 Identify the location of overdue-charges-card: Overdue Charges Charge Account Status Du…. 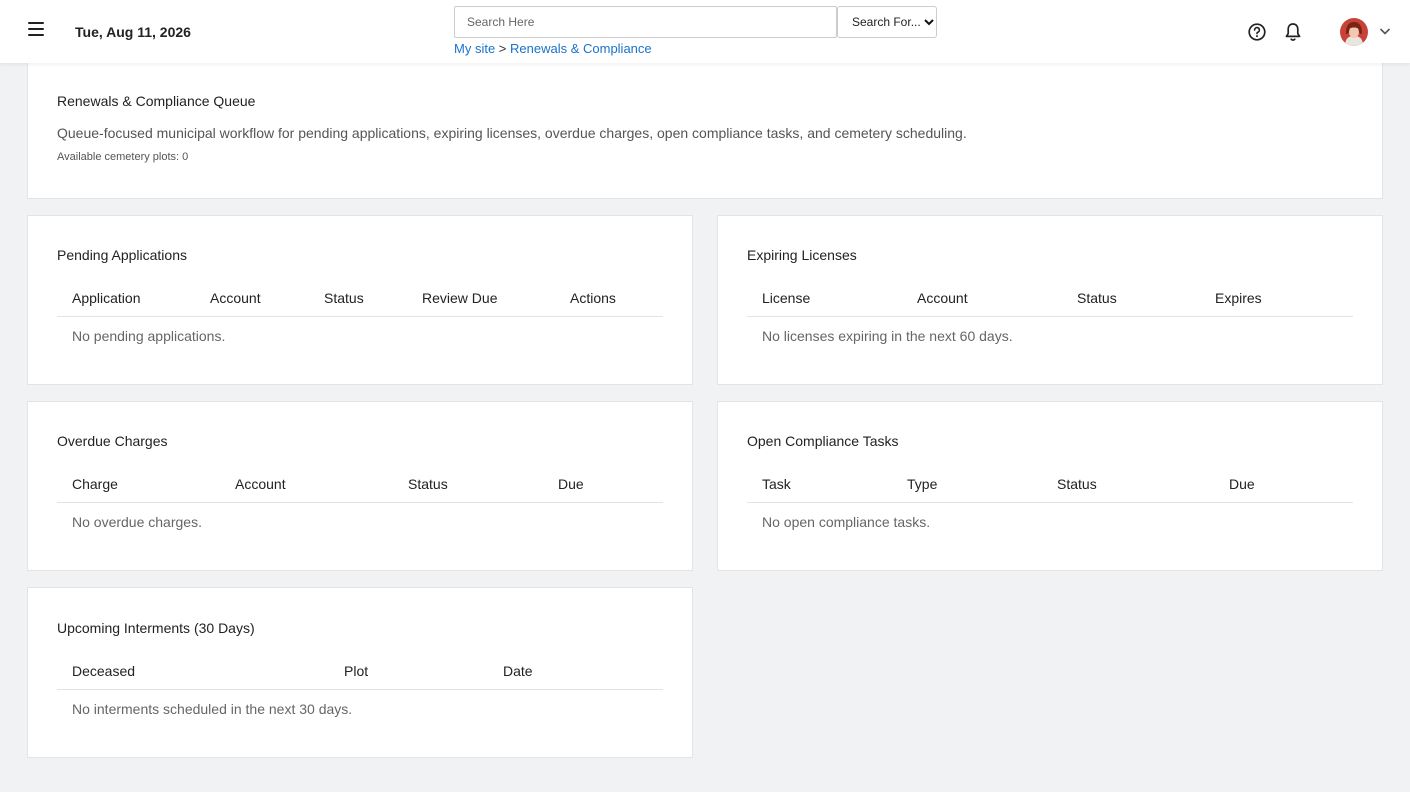
(360, 486).